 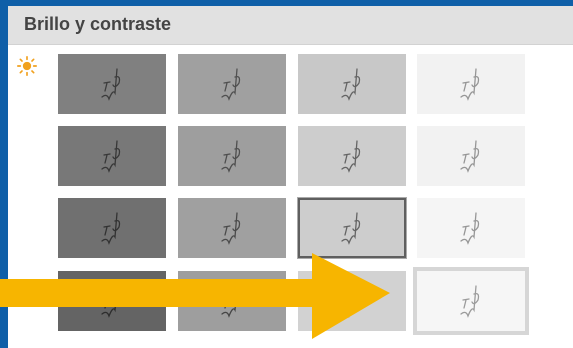 I want to click on thumbnail-r2-c4, so click(x=471, y=156).